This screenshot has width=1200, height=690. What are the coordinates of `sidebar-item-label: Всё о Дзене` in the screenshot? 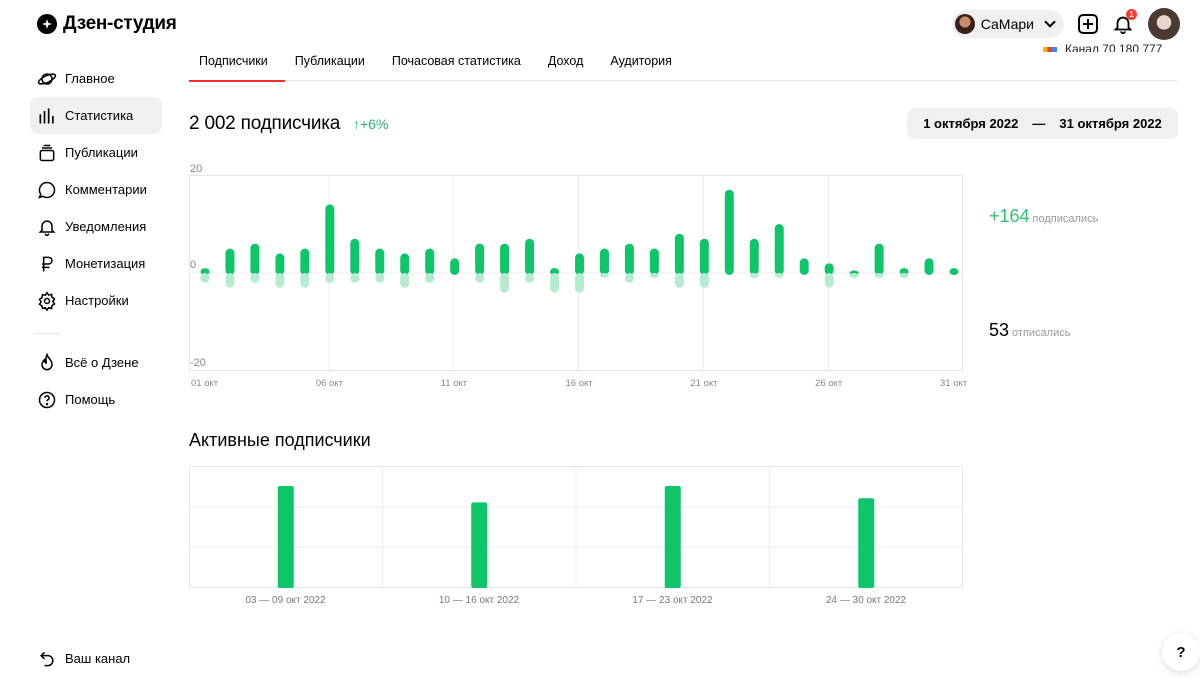 It's located at (102, 362).